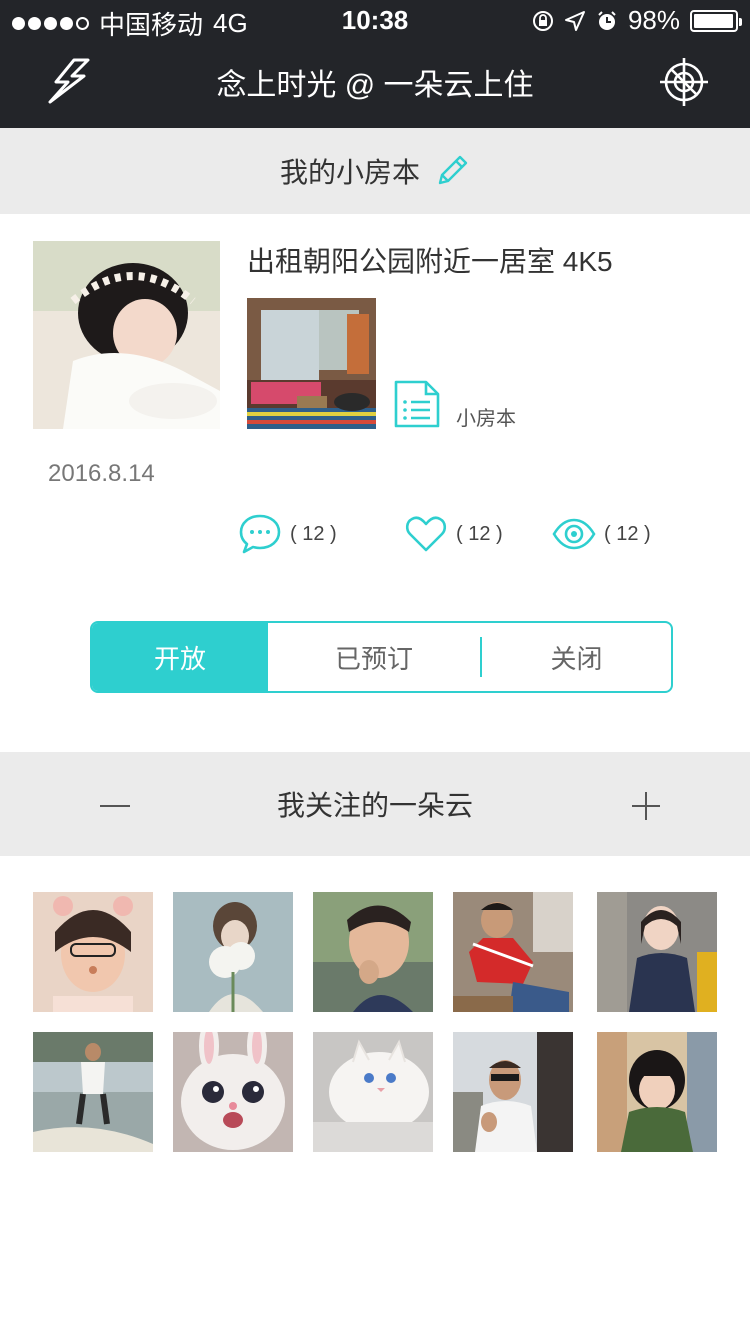  I want to click on status-bar: 中国移动 4G 10:38 98%, so click(375, 20).